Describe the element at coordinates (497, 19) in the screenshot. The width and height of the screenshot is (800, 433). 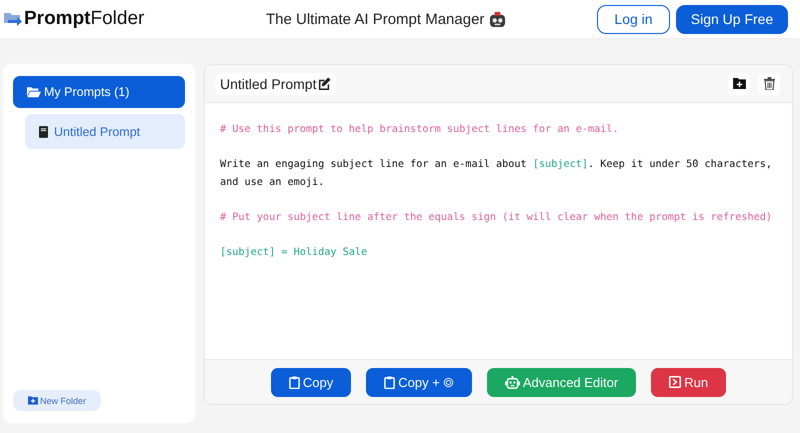
I see `robot-face-icon` at that location.